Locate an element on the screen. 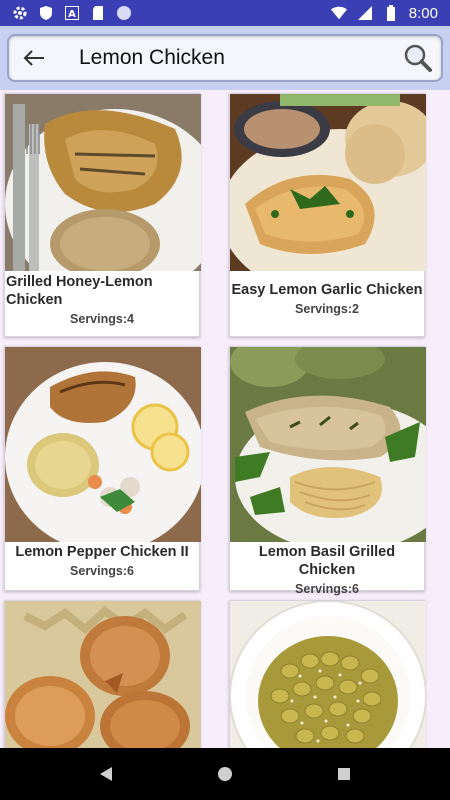 Image resolution: width=450 pixels, height=800 pixels. recipe-title: Lemon Pepper Chicken II is located at coordinates (102, 552).